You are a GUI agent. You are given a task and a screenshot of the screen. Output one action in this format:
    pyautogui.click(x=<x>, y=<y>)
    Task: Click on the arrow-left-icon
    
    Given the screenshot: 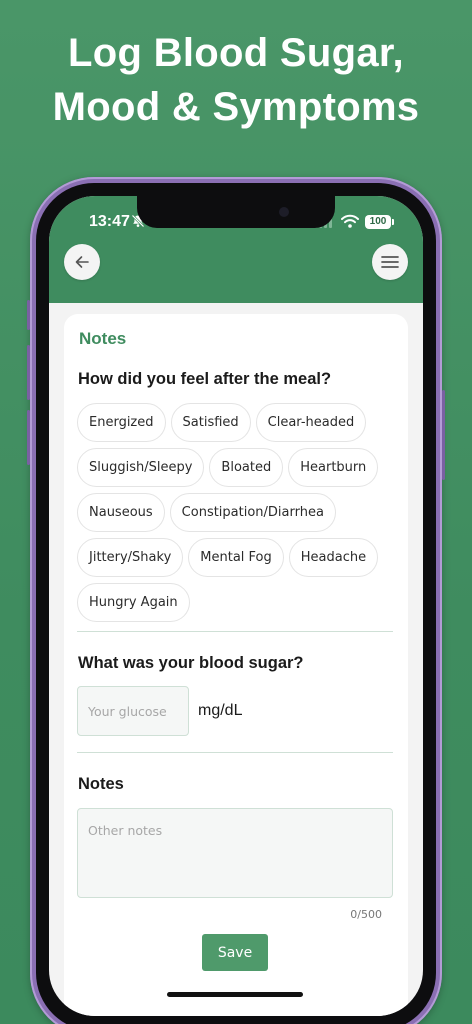 What is the action you would take?
    pyautogui.click(x=82, y=262)
    